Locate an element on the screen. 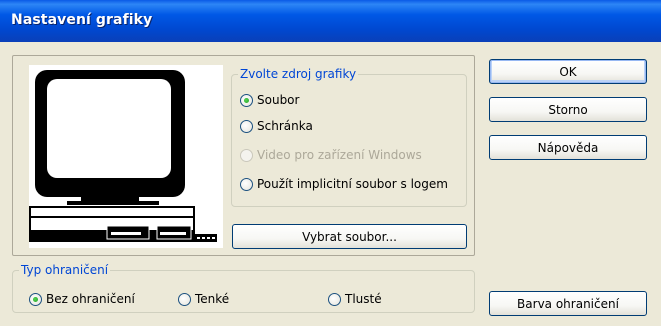 The width and height of the screenshot is (661, 326). window-title: Nastavení grafiky is located at coordinates (82, 20).